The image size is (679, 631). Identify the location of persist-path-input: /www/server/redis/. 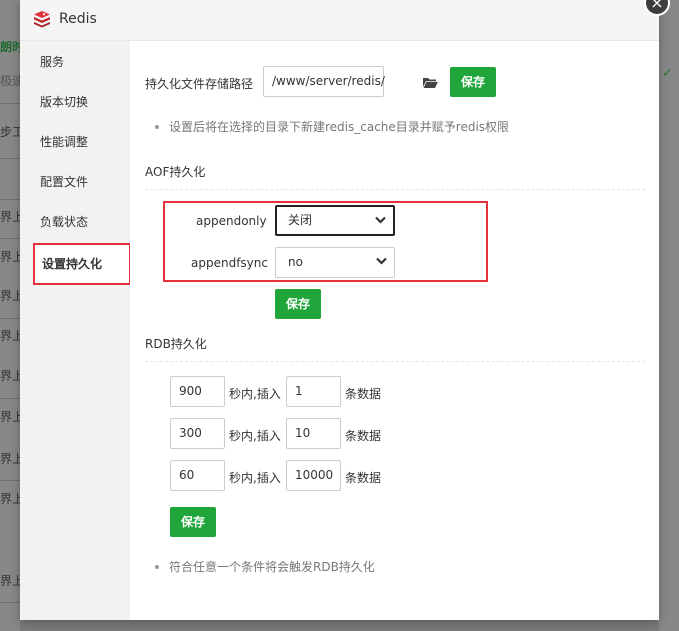
(324, 81).